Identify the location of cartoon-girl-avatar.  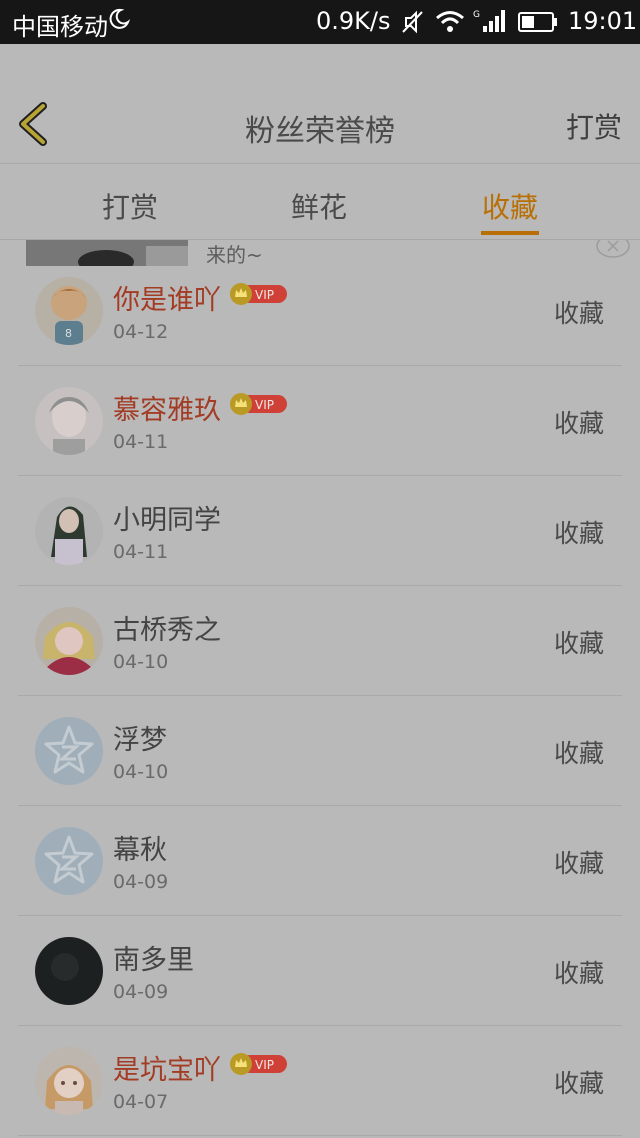
(69, 1081).